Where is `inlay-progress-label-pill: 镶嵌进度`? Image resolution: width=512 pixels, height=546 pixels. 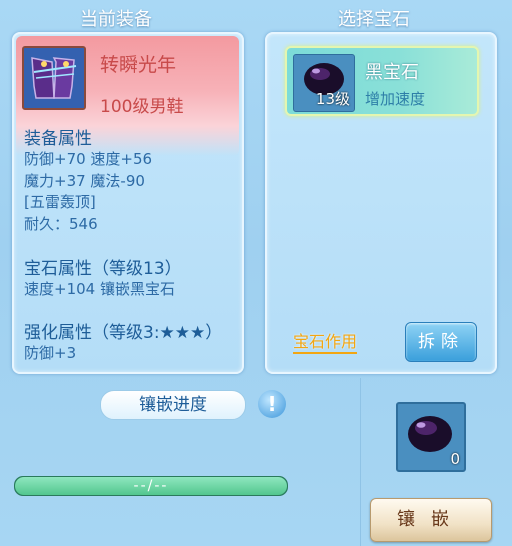 inlay-progress-label-pill: 镶嵌进度 is located at coordinates (173, 405).